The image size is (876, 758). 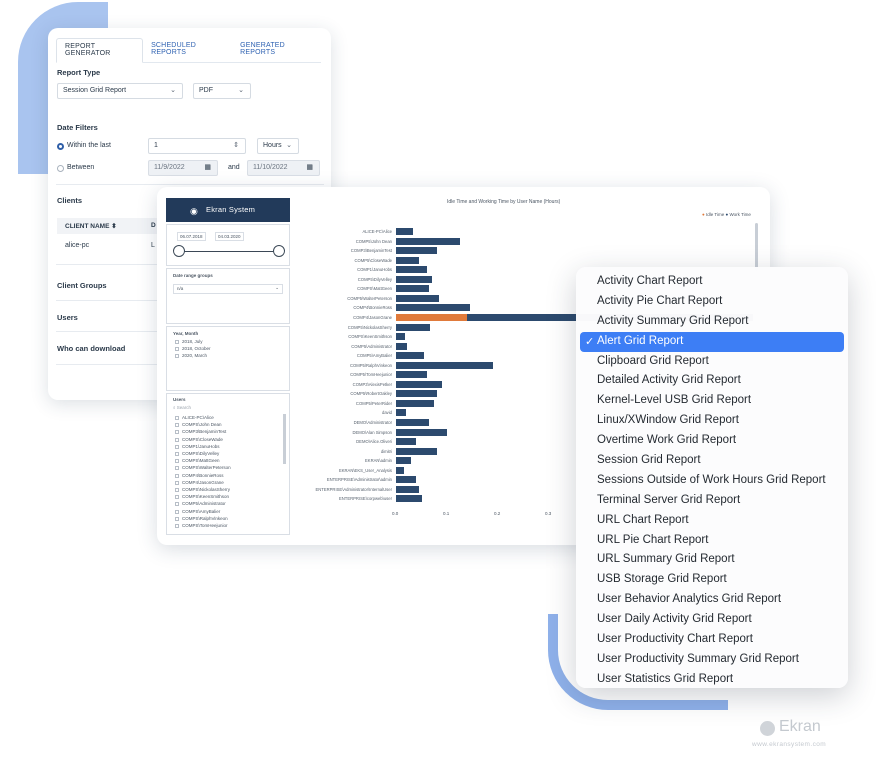 What do you see at coordinates (100, 50) in the screenshot?
I see `tab-report-generator: REPORT GENERATOR` at bounding box center [100, 50].